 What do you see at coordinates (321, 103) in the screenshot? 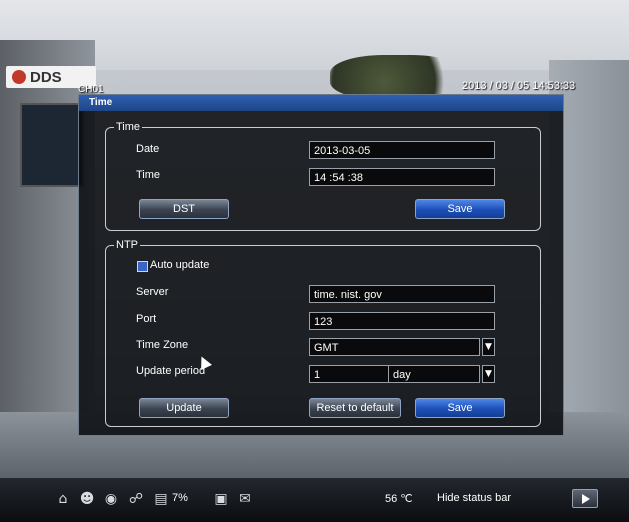
I see `dialog-title: Time` at bounding box center [321, 103].